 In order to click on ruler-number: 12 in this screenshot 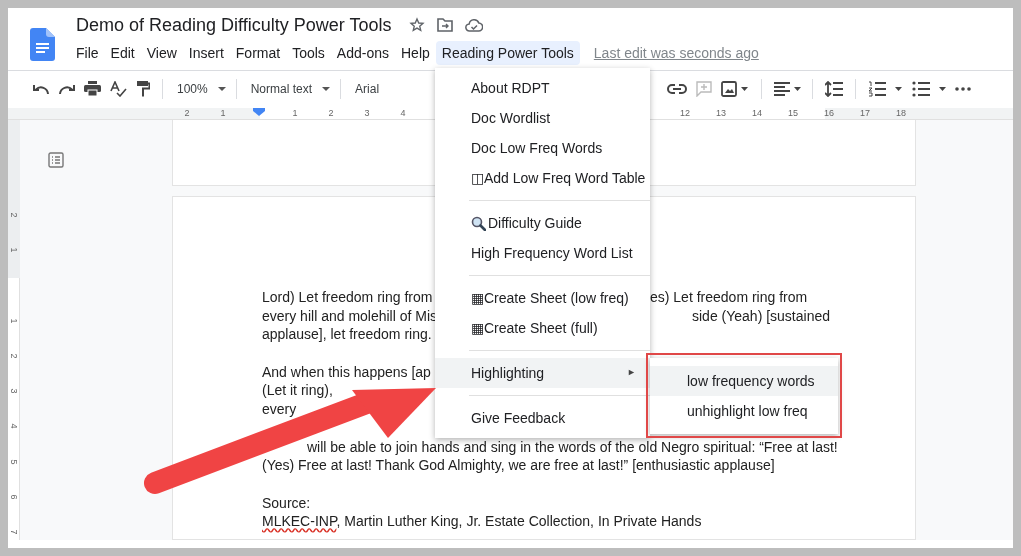, I will do `click(685, 113)`.